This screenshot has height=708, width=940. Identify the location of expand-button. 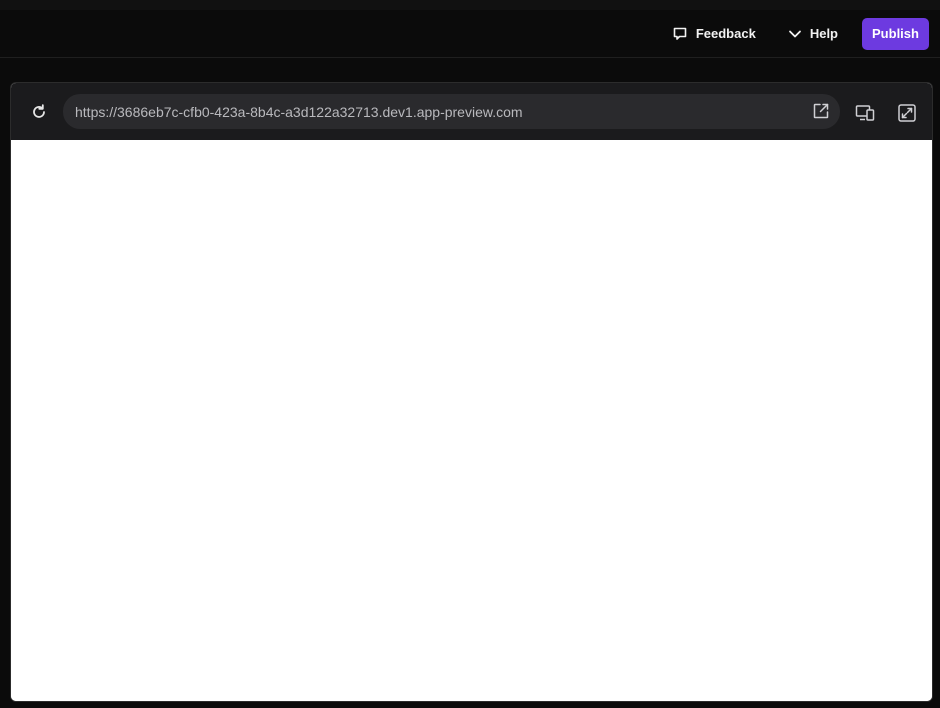
(907, 113).